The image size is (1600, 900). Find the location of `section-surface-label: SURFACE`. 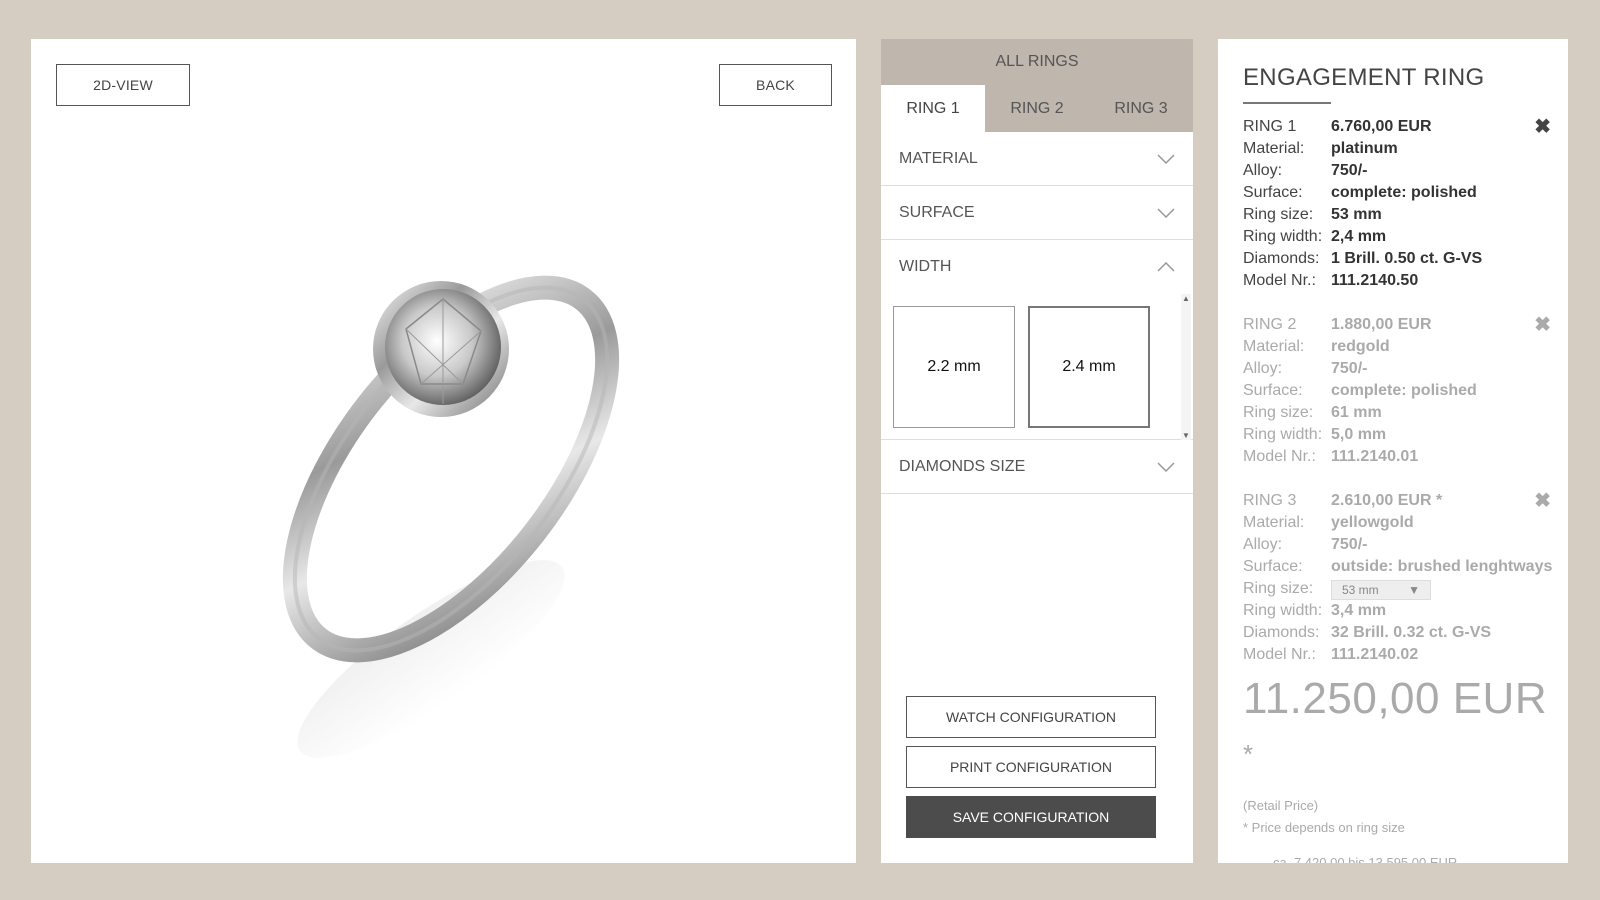

section-surface-label: SURFACE is located at coordinates (937, 212).